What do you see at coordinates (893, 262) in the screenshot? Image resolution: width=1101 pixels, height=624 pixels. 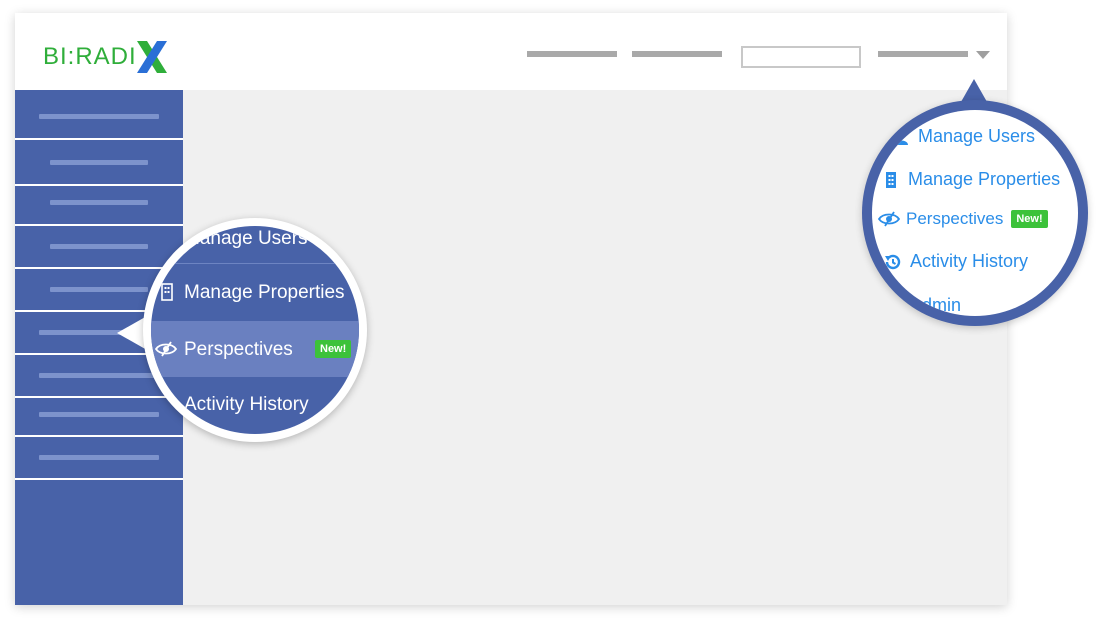 I see `history-icon` at bounding box center [893, 262].